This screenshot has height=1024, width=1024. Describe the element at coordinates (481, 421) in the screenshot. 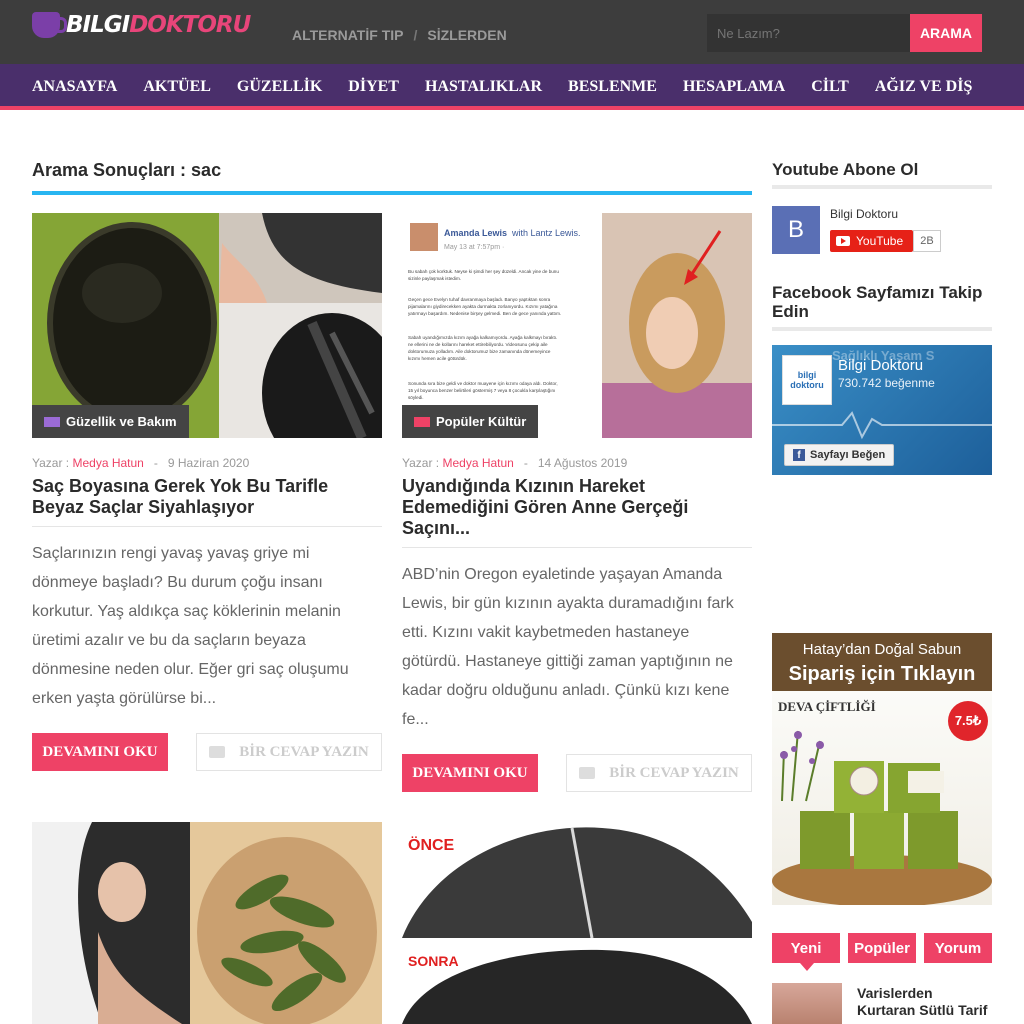

I see `category-label: Popüler Kültür` at that location.